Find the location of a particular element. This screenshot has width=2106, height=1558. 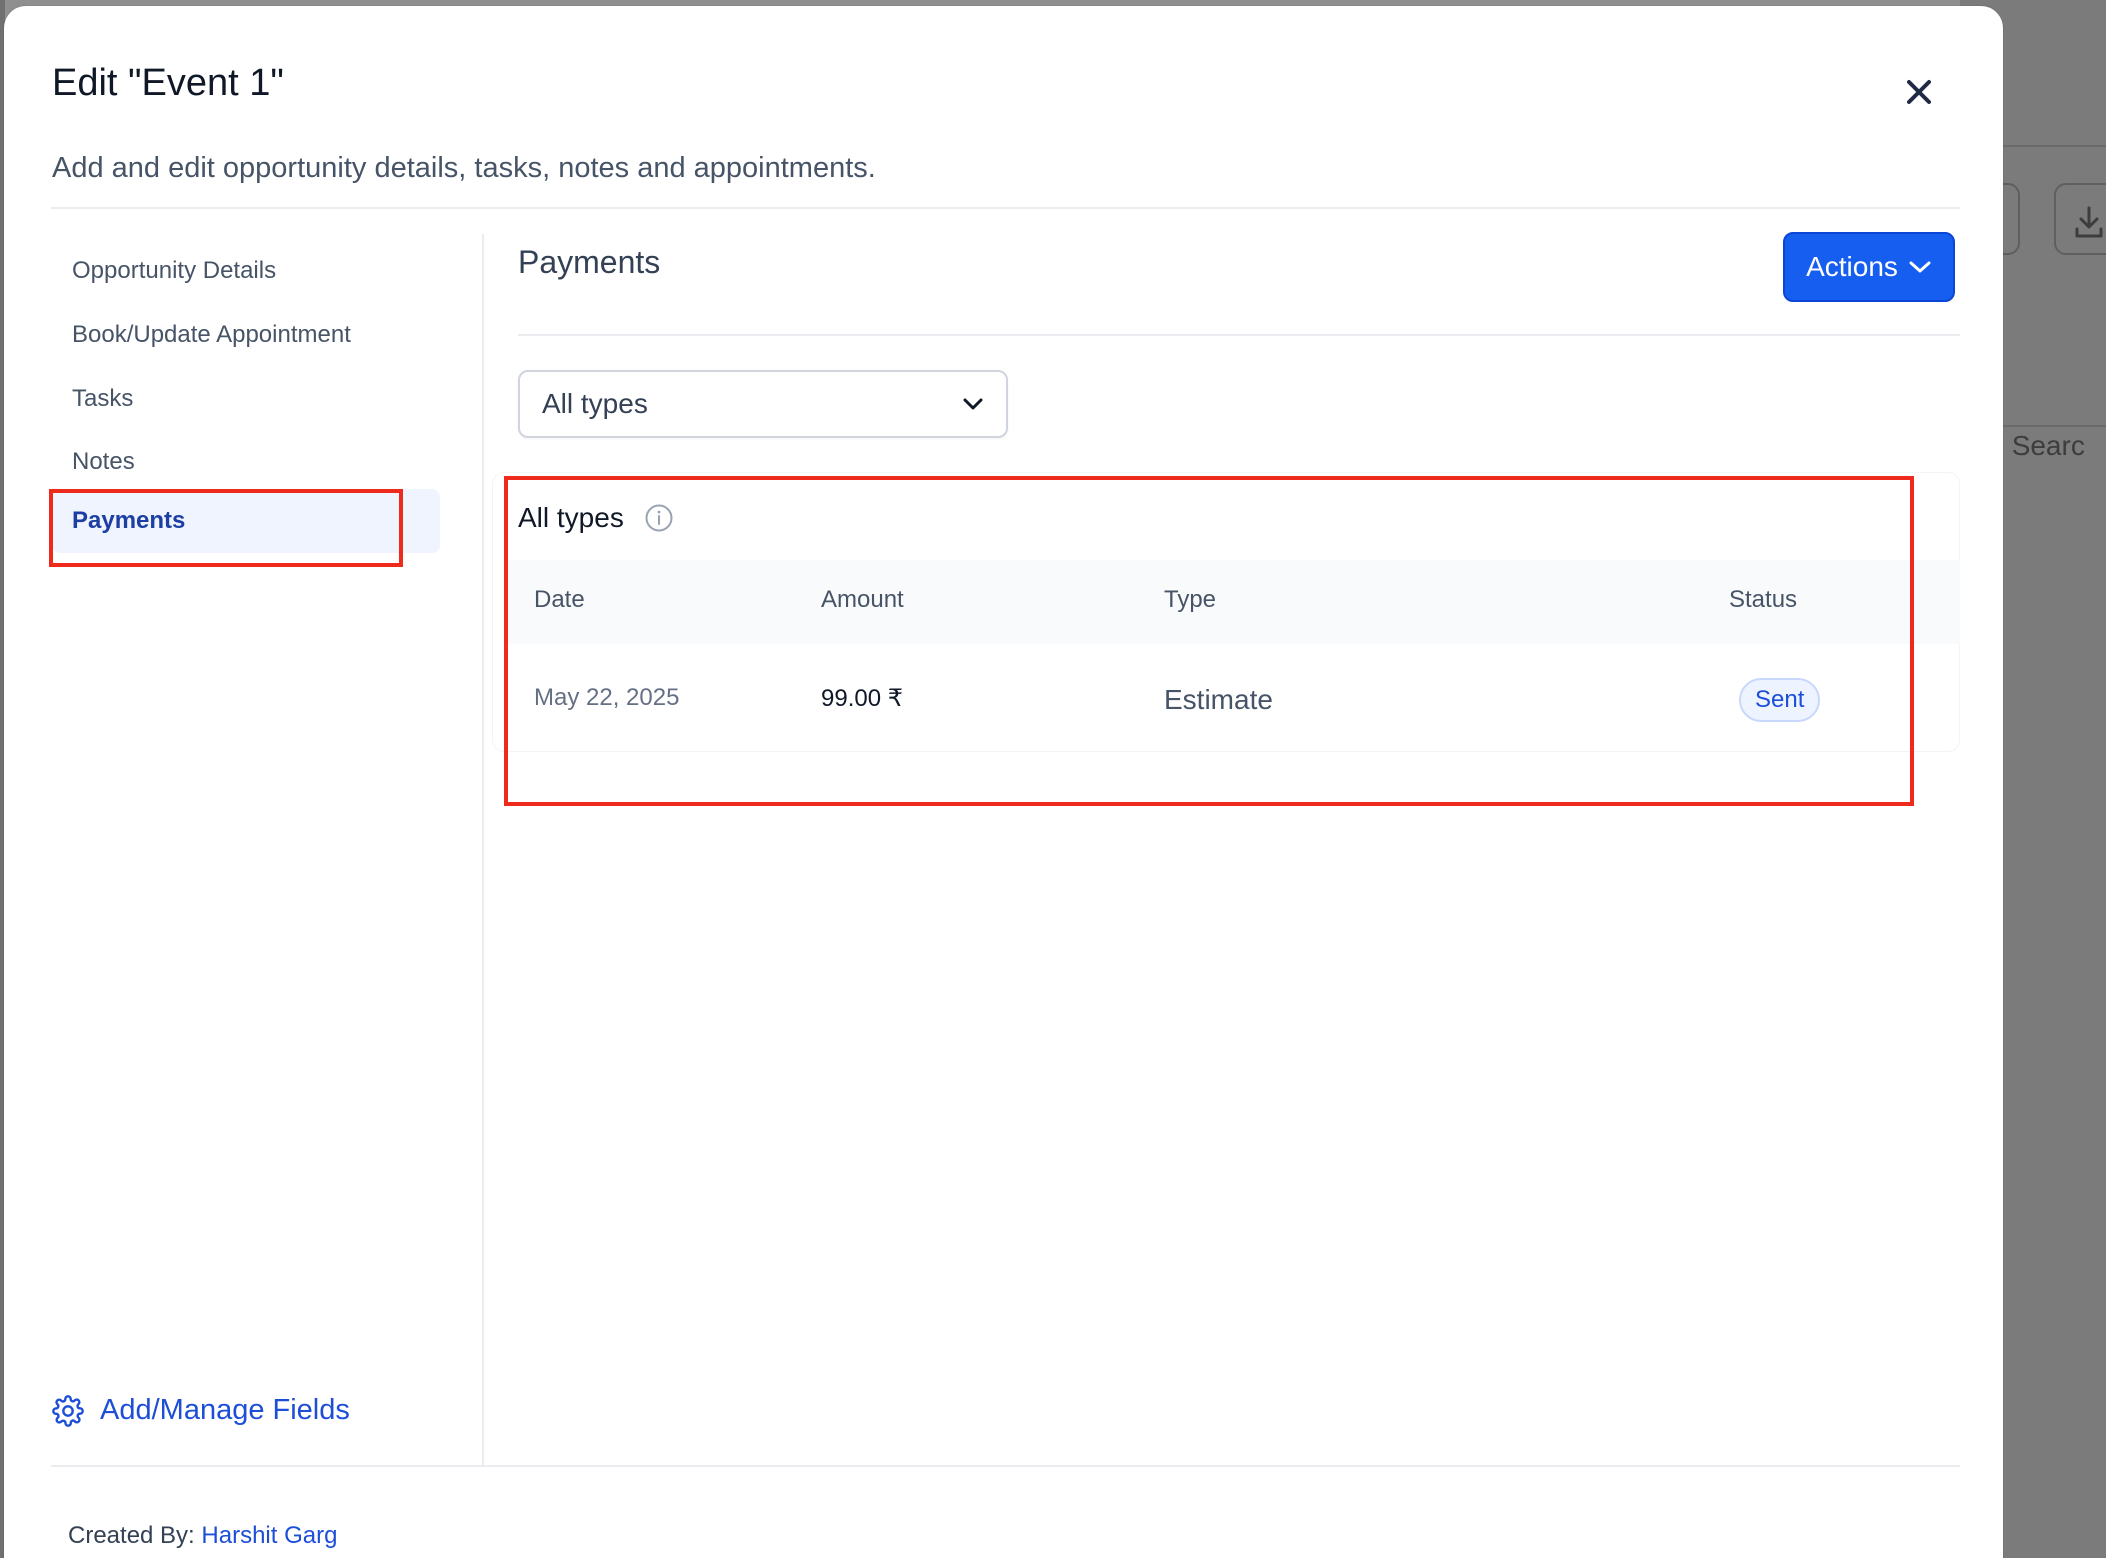

download-icon is located at coordinates (2089, 222).